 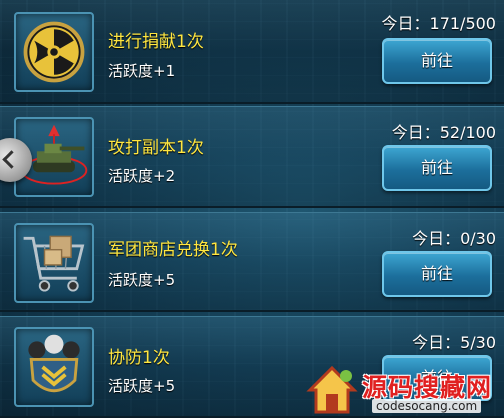 What do you see at coordinates (437, 168) in the screenshot?
I see `go-button-dungeon: 前往` at bounding box center [437, 168].